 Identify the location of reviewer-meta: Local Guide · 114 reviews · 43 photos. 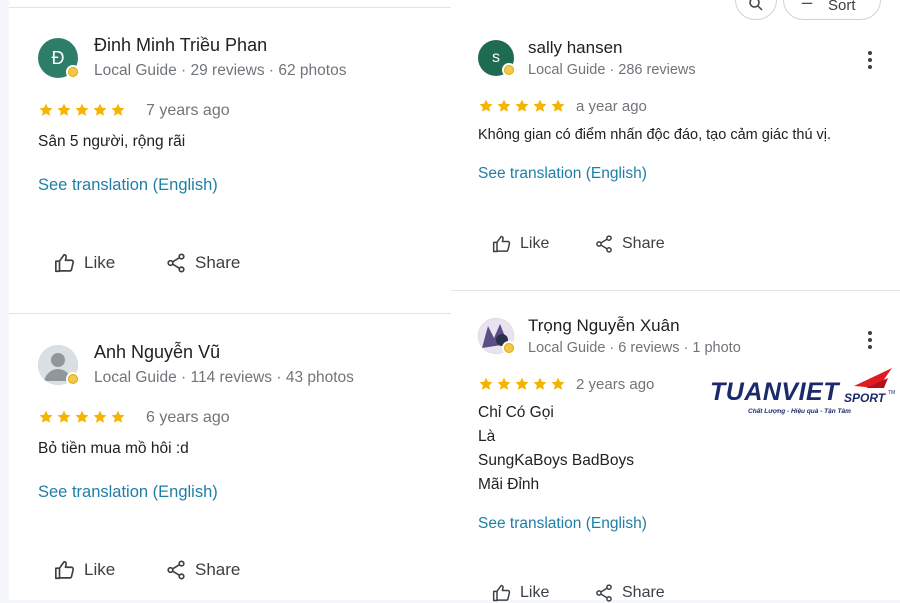
(224, 377).